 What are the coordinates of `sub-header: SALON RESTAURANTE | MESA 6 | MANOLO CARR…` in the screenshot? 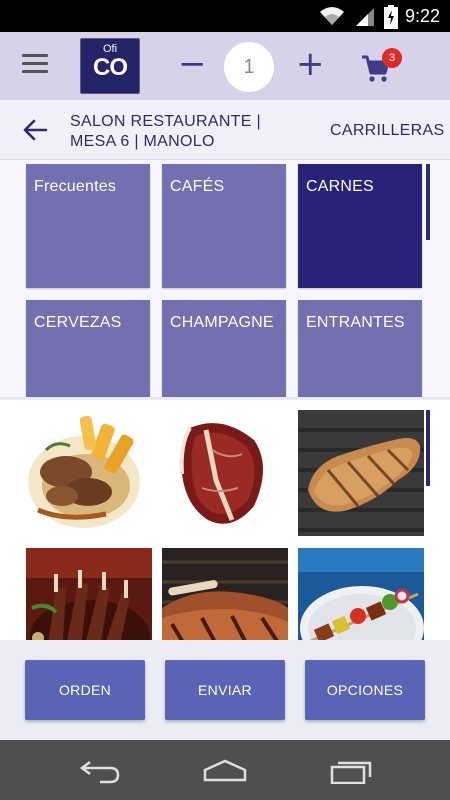 It's located at (225, 130).